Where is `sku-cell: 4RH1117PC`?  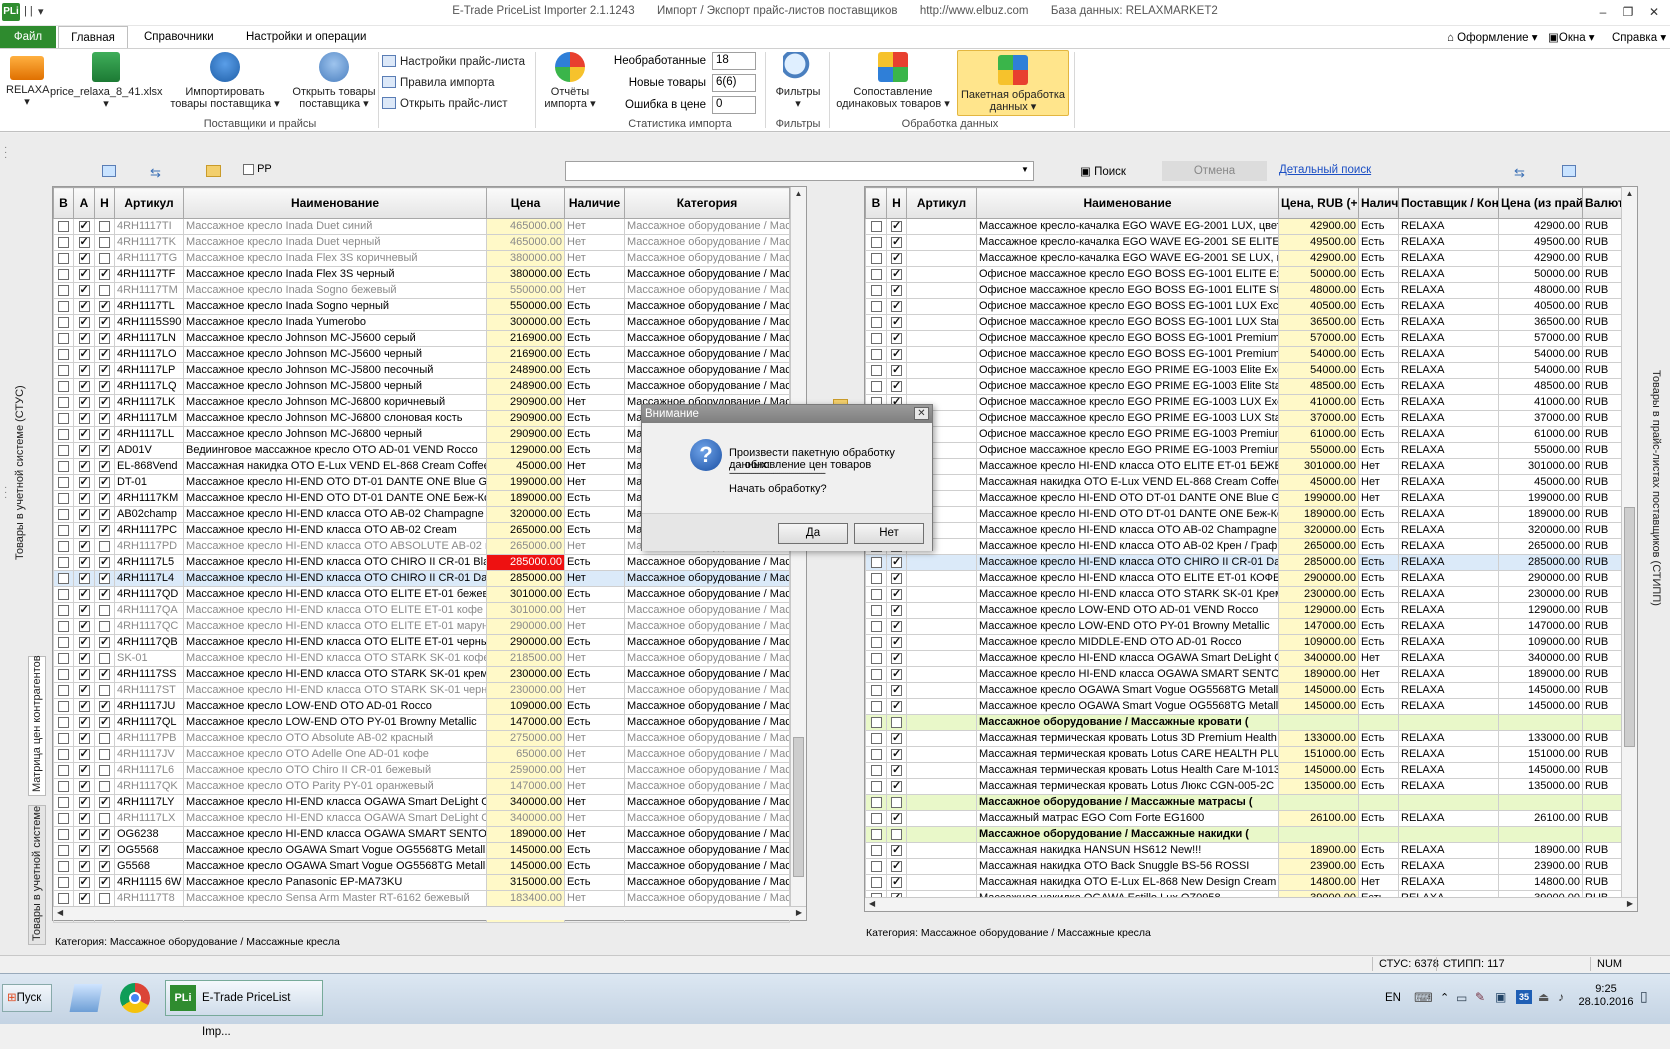
sku-cell: 4RH1117PC is located at coordinates (149, 530).